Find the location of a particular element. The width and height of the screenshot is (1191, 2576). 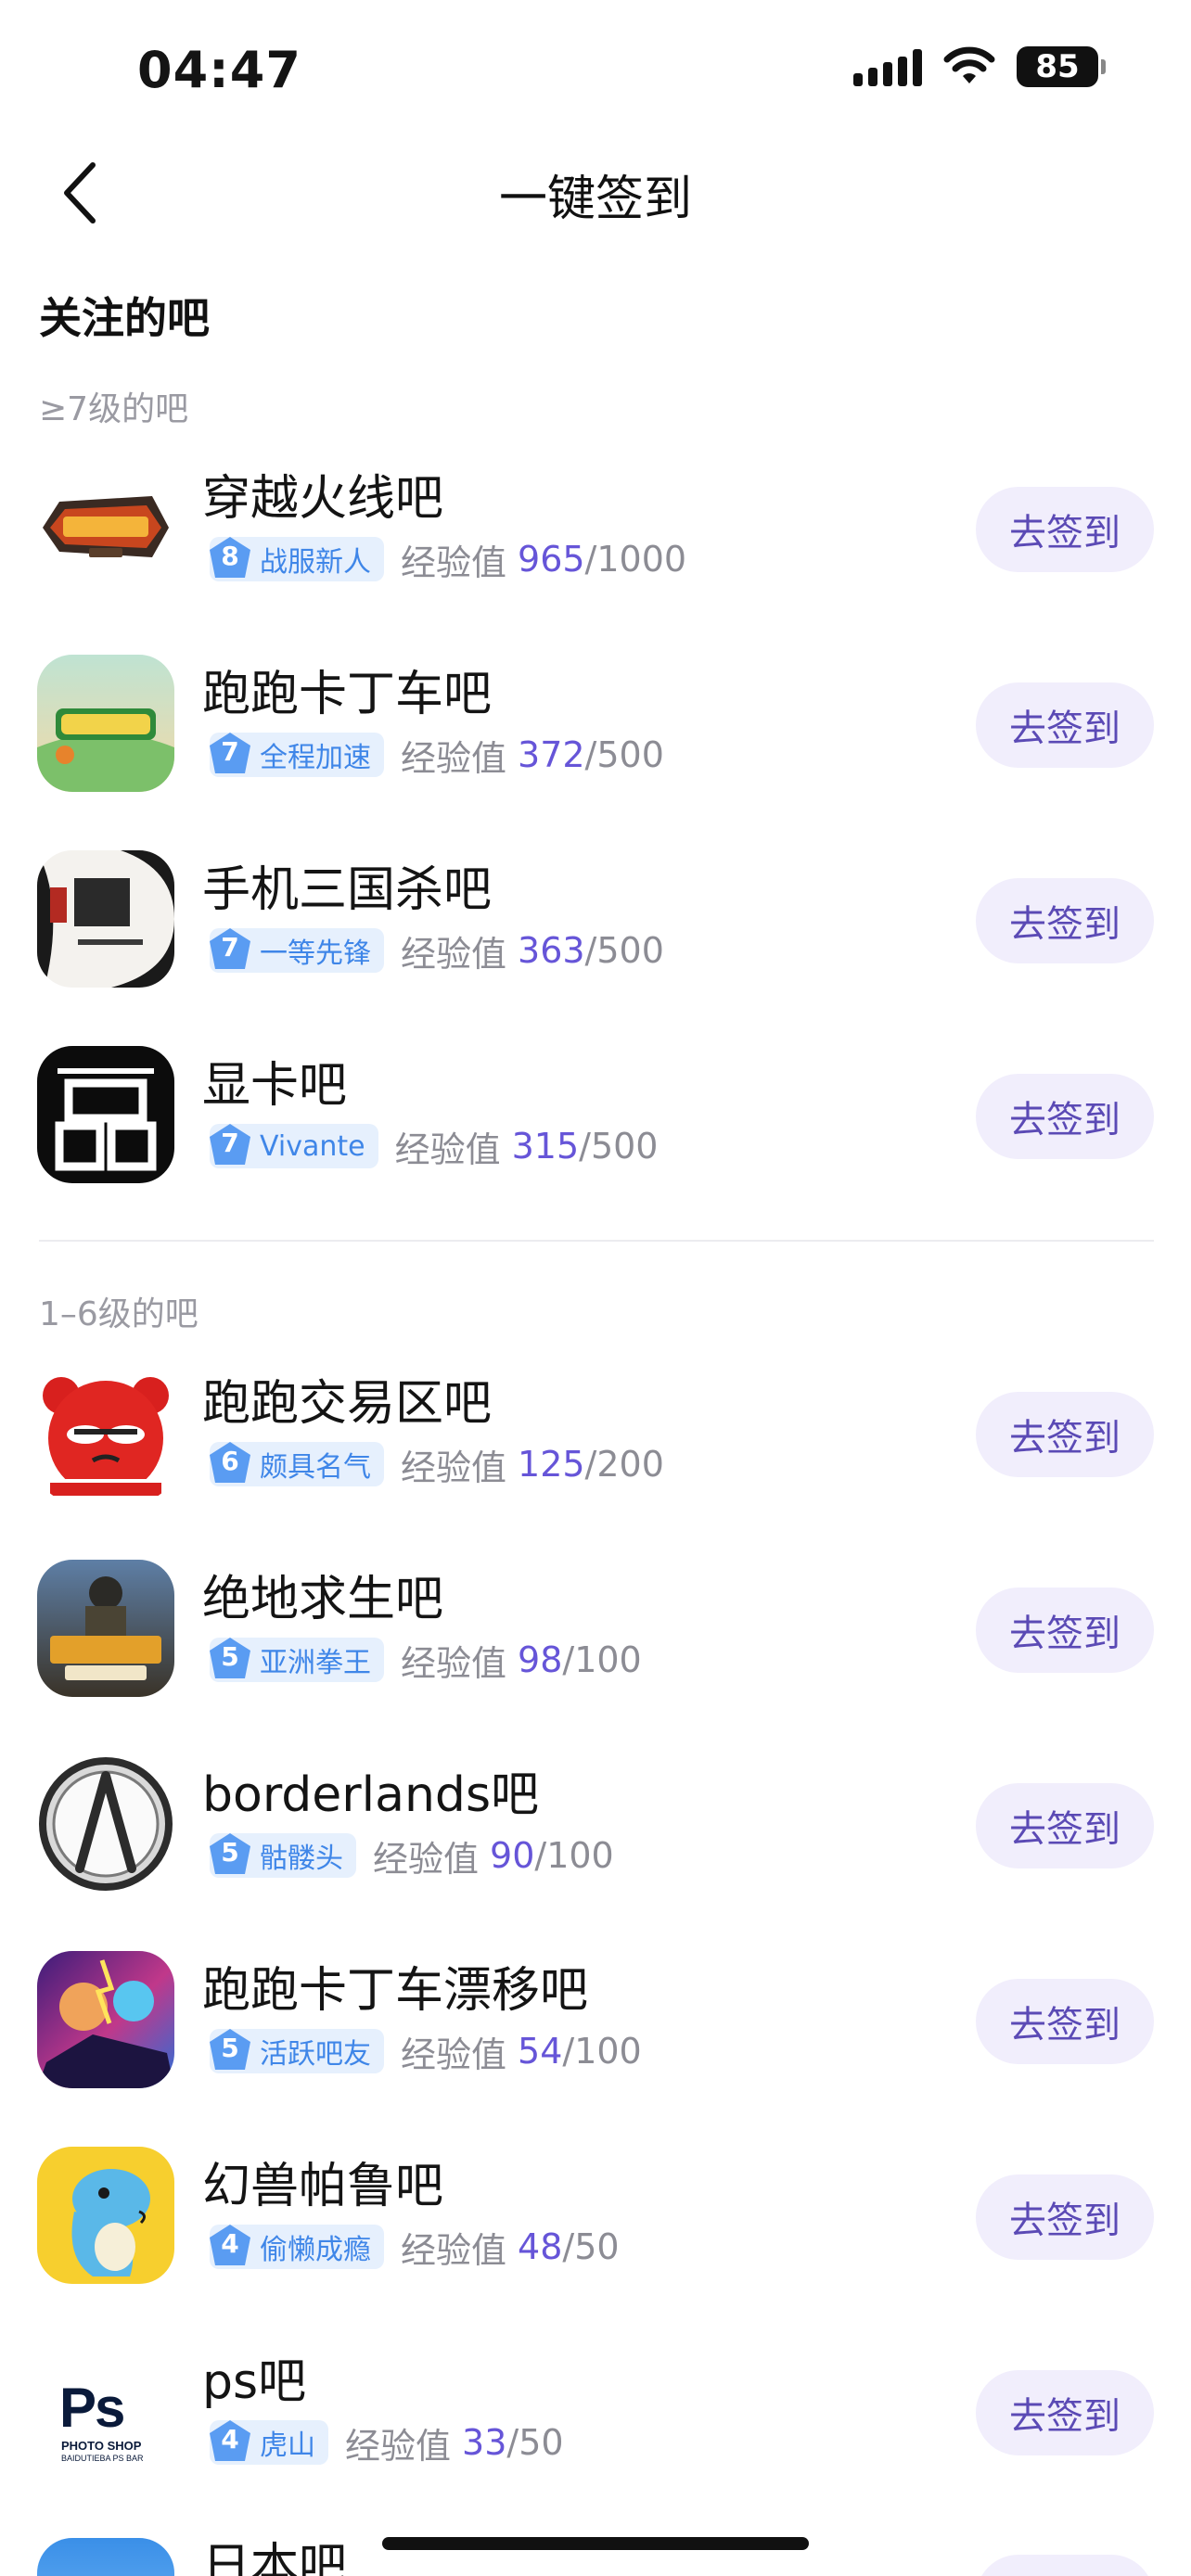

home-indicator is located at coordinates (595, 2543).